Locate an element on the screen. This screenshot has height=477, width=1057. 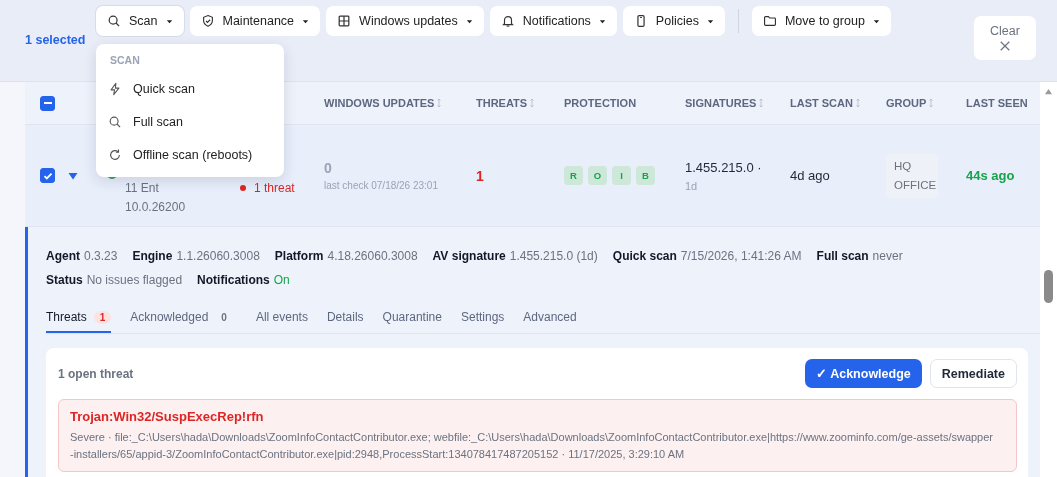
signature-version: 1.455.215.0 · is located at coordinates (724, 167).